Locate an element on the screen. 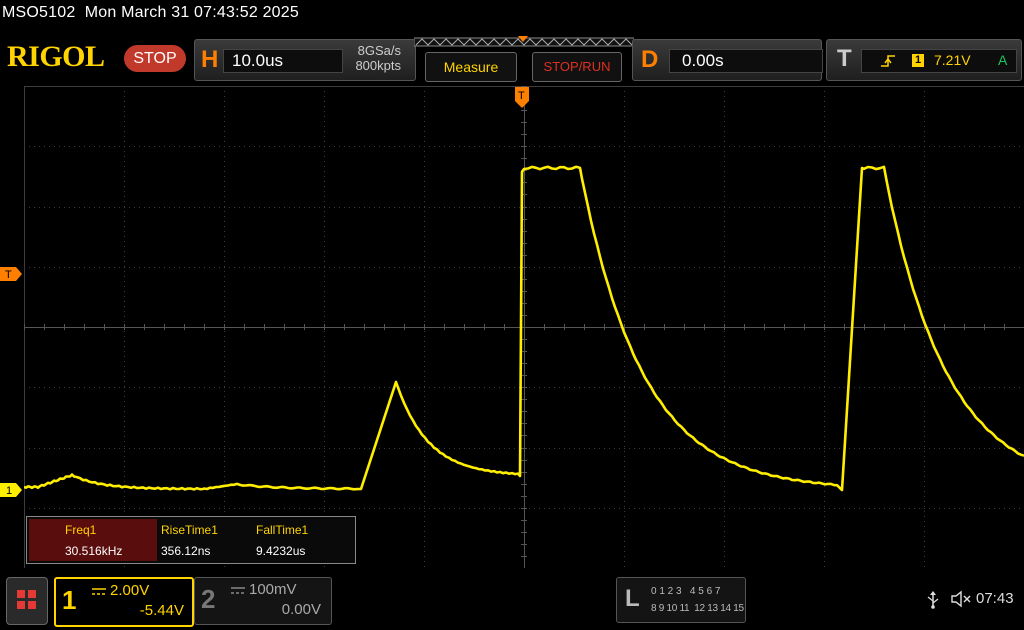 The image size is (1024, 630). usb-icon is located at coordinates (933, 600).